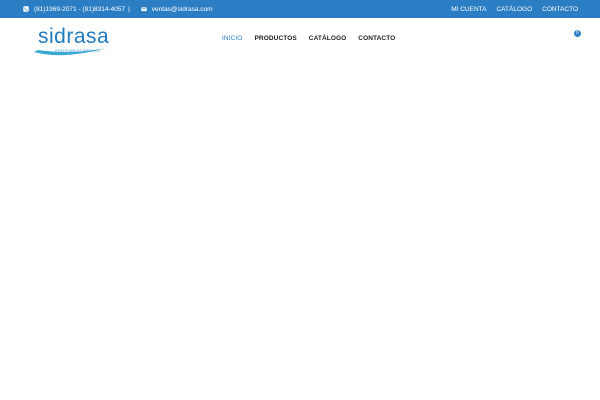  Describe the element at coordinates (232, 38) in the screenshot. I see `nav-item-inicio: INICIO` at that location.